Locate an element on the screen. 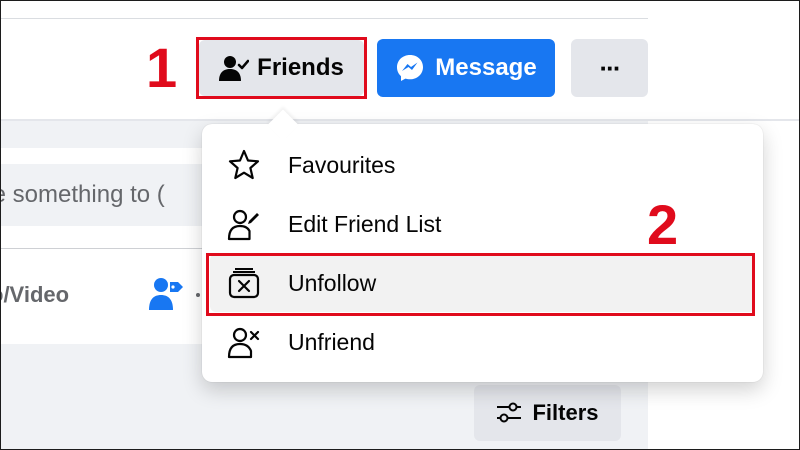 The height and width of the screenshot is (450, 800). composer-placeholder: te something to ( is located at coordinates (82, 194).